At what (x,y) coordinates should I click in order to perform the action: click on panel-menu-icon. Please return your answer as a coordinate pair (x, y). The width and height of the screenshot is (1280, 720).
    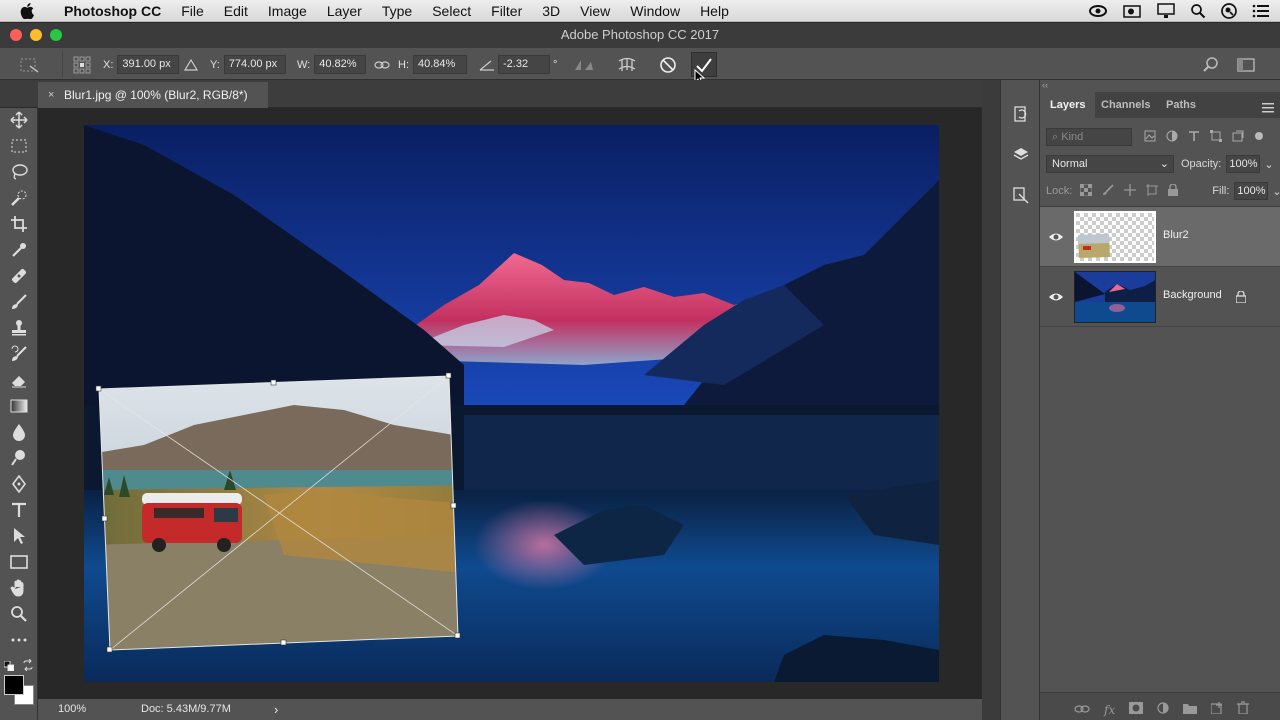
    Looking at the image, I should click on (1268, 109).